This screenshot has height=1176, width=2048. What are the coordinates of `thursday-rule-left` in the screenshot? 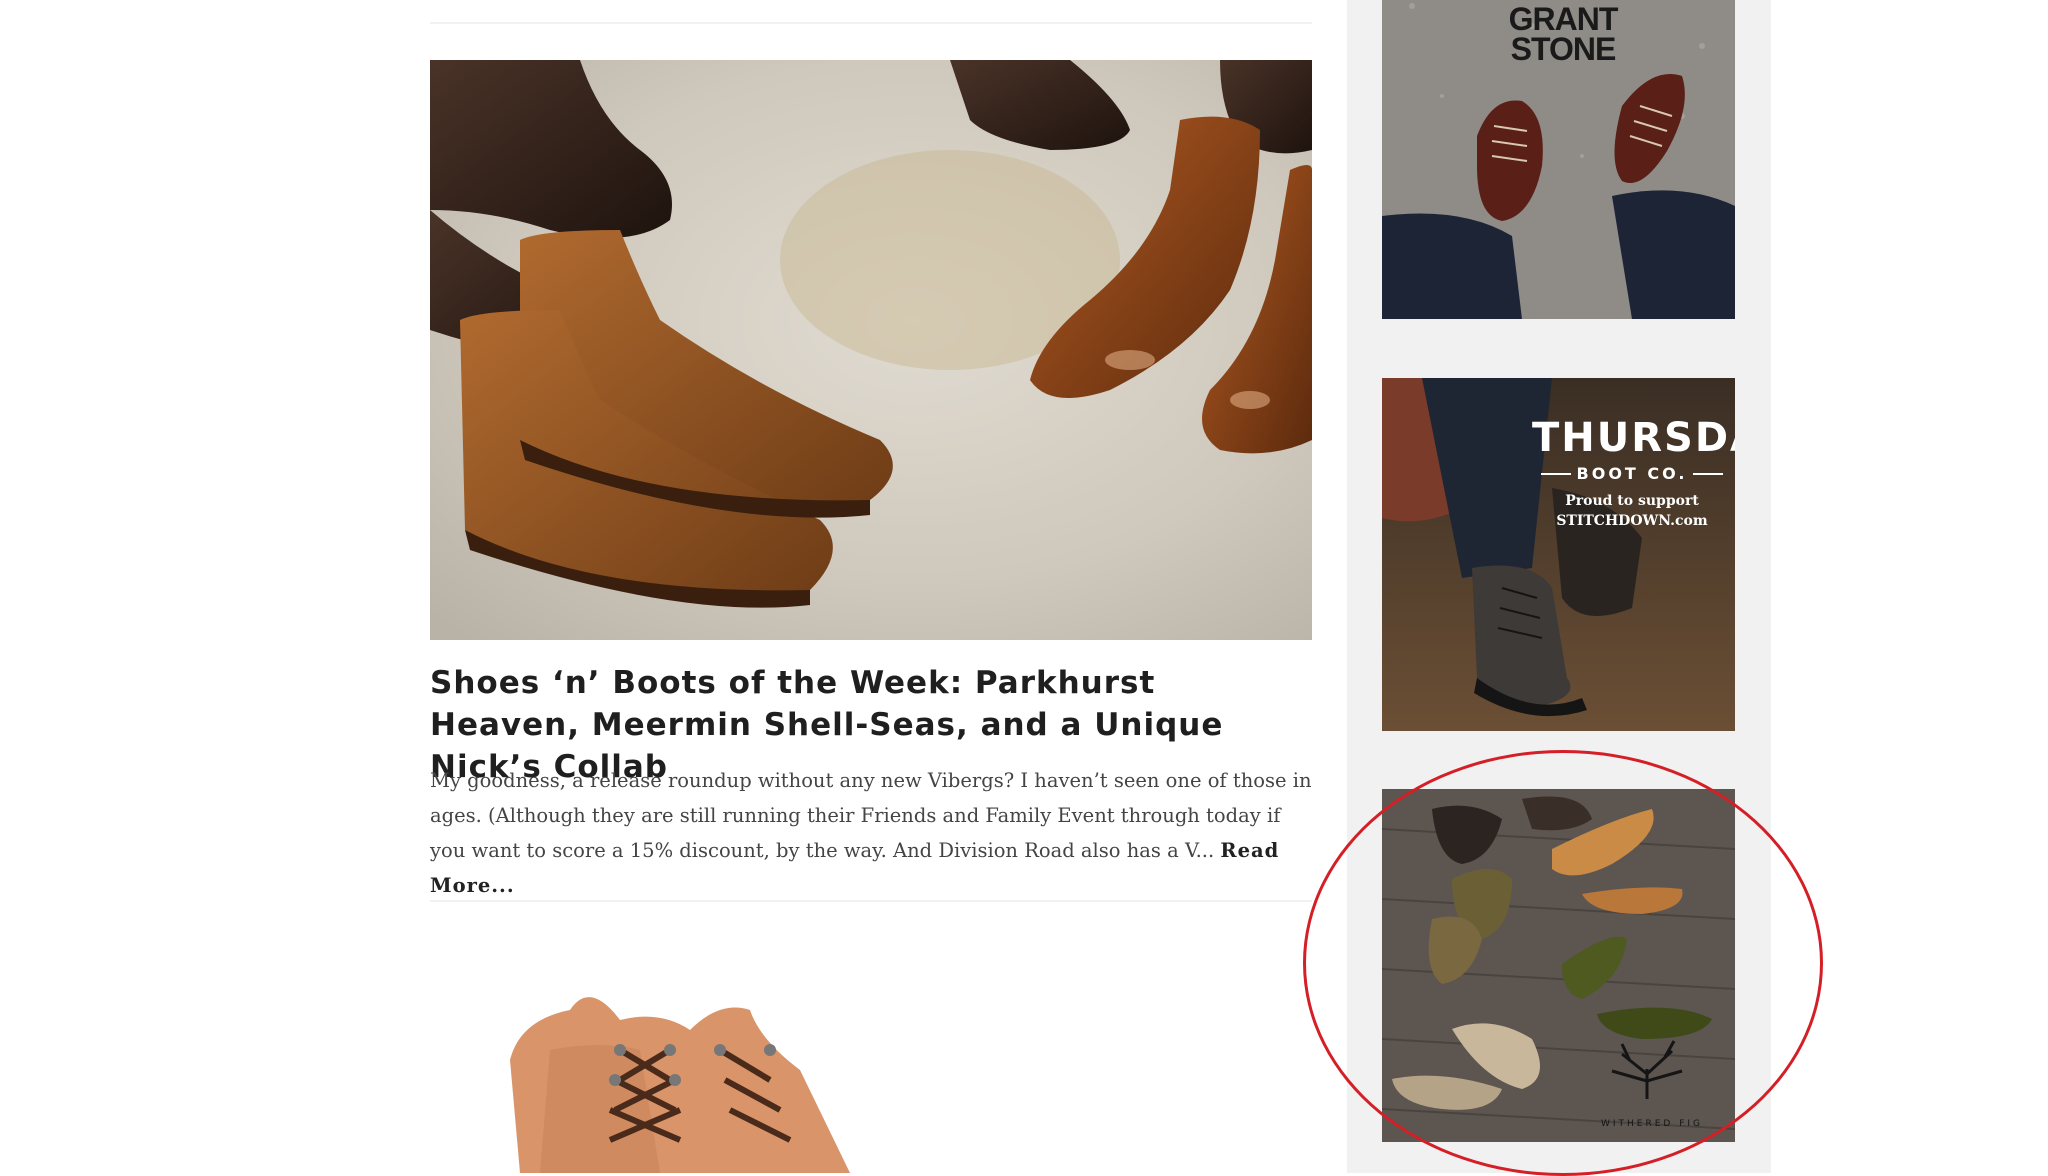 It's located at (1555, 473).